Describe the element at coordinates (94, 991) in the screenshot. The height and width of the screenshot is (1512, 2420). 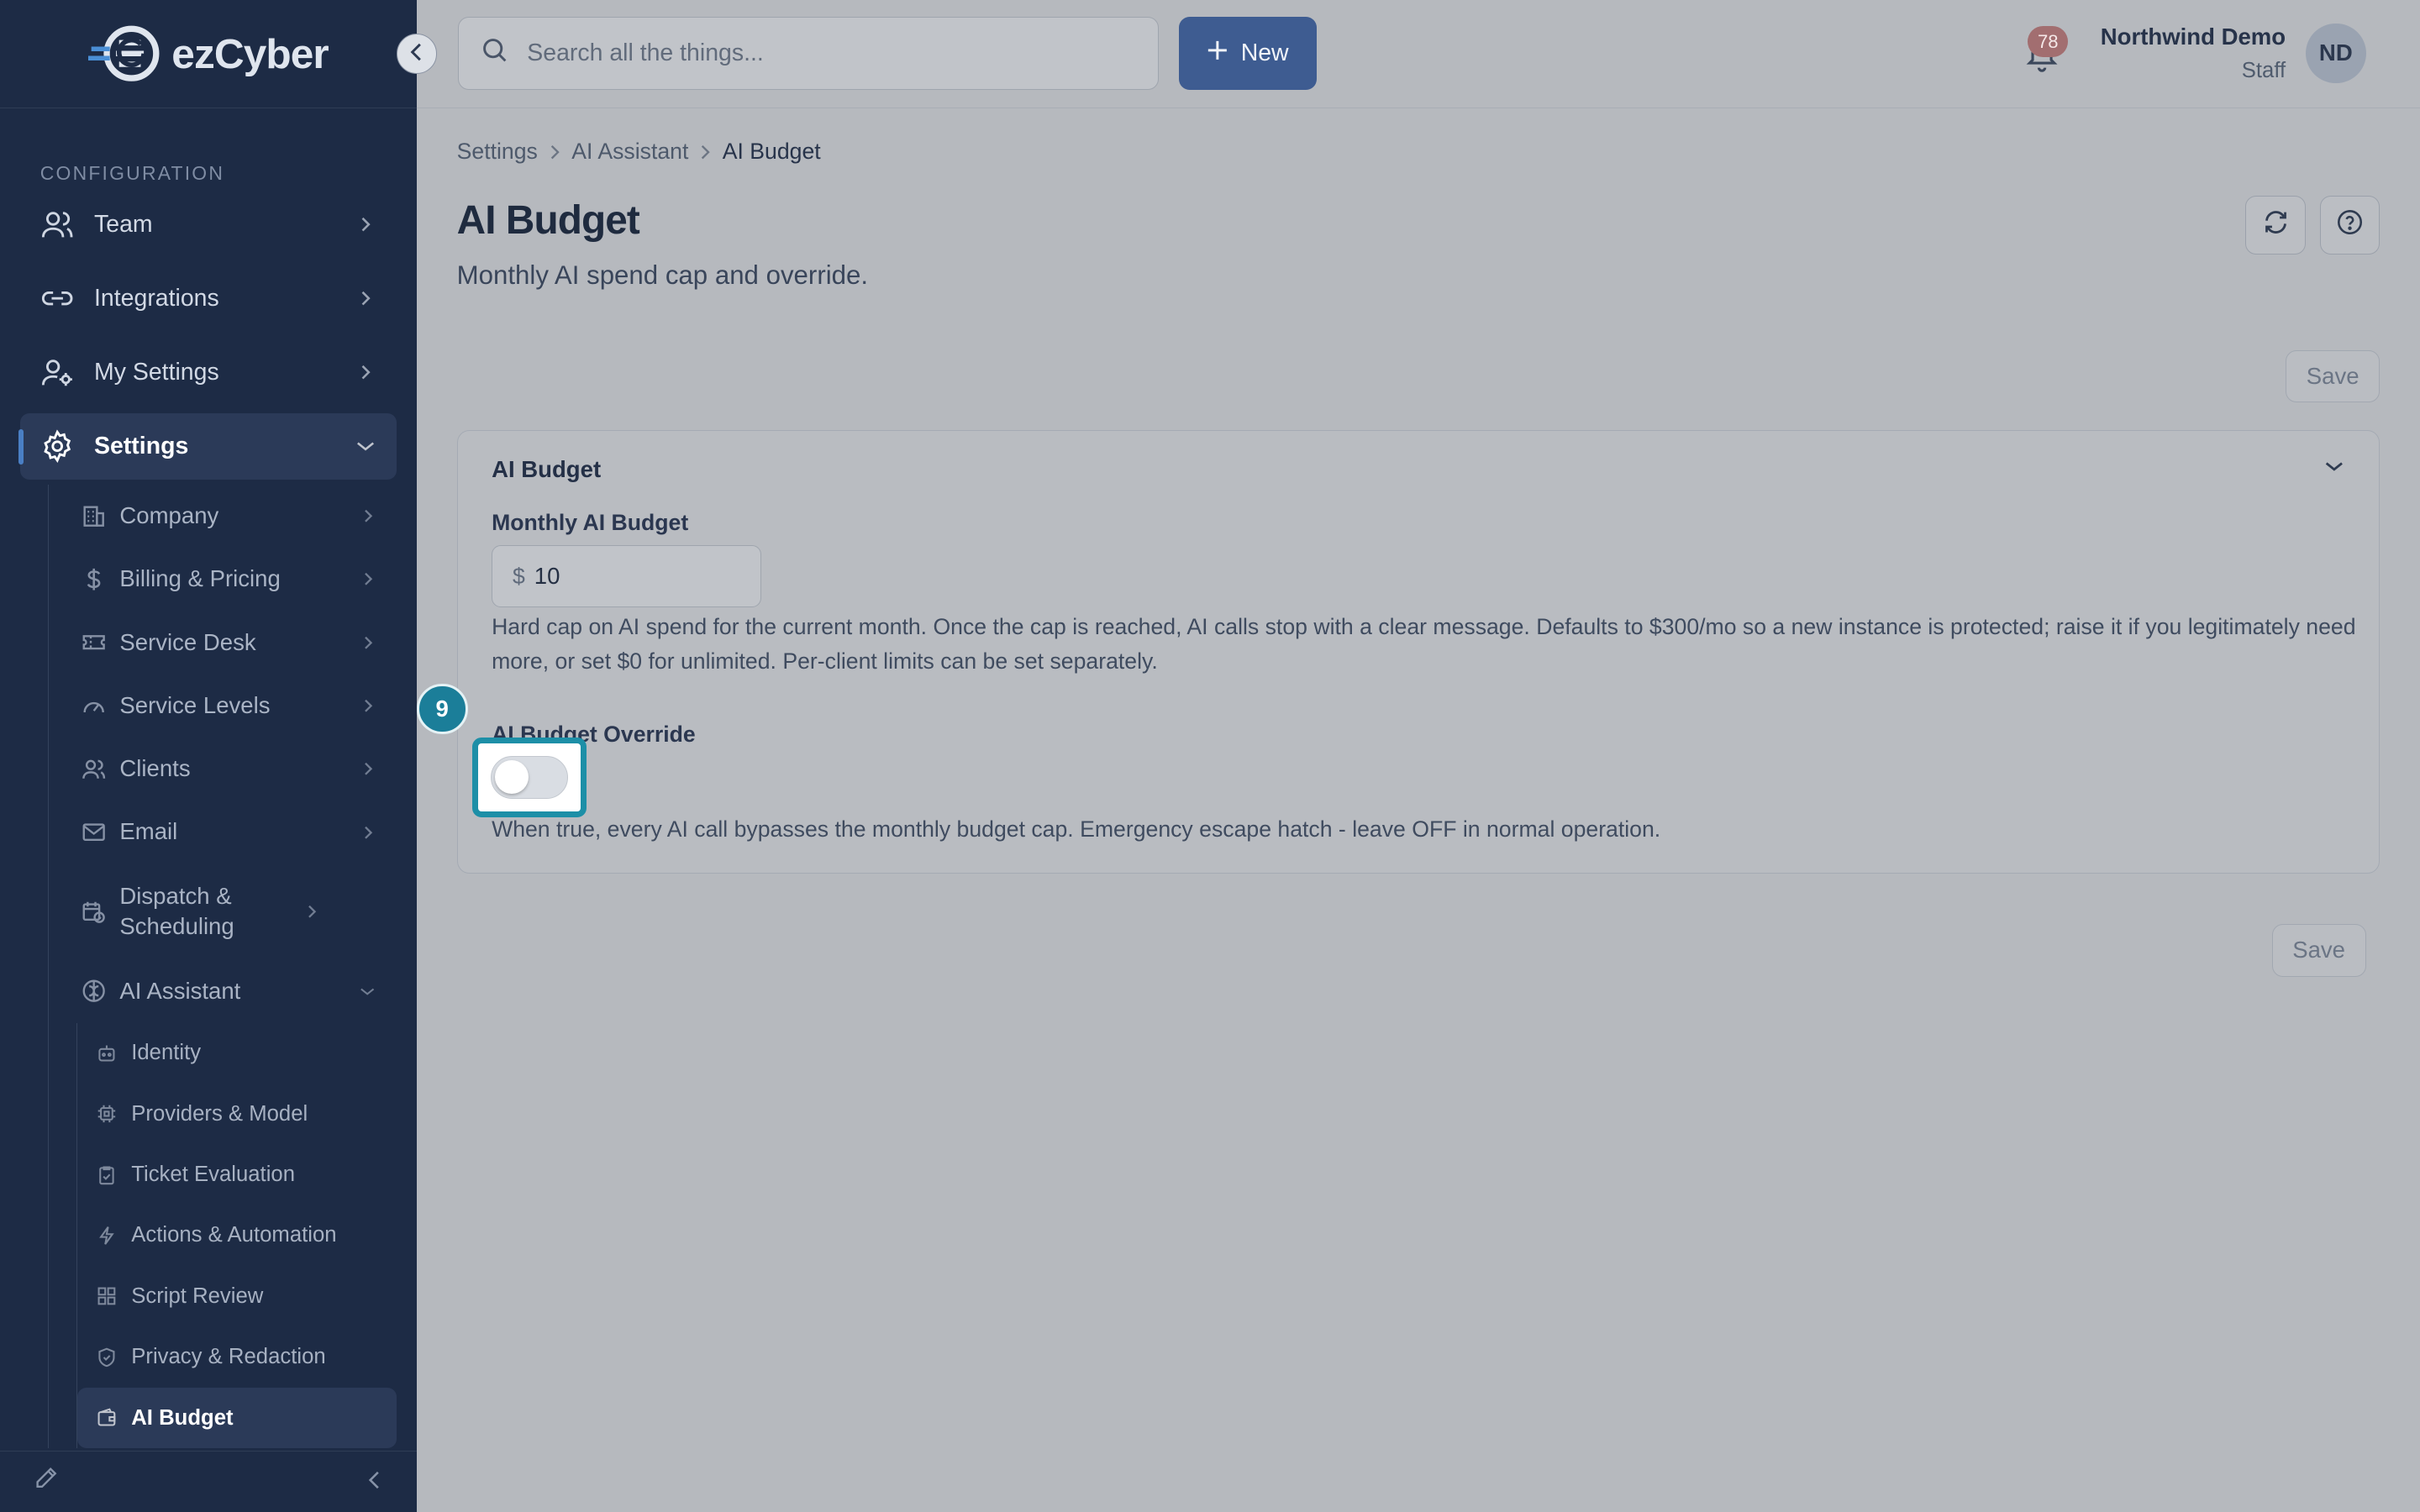
I see `brain-icon` at that location.